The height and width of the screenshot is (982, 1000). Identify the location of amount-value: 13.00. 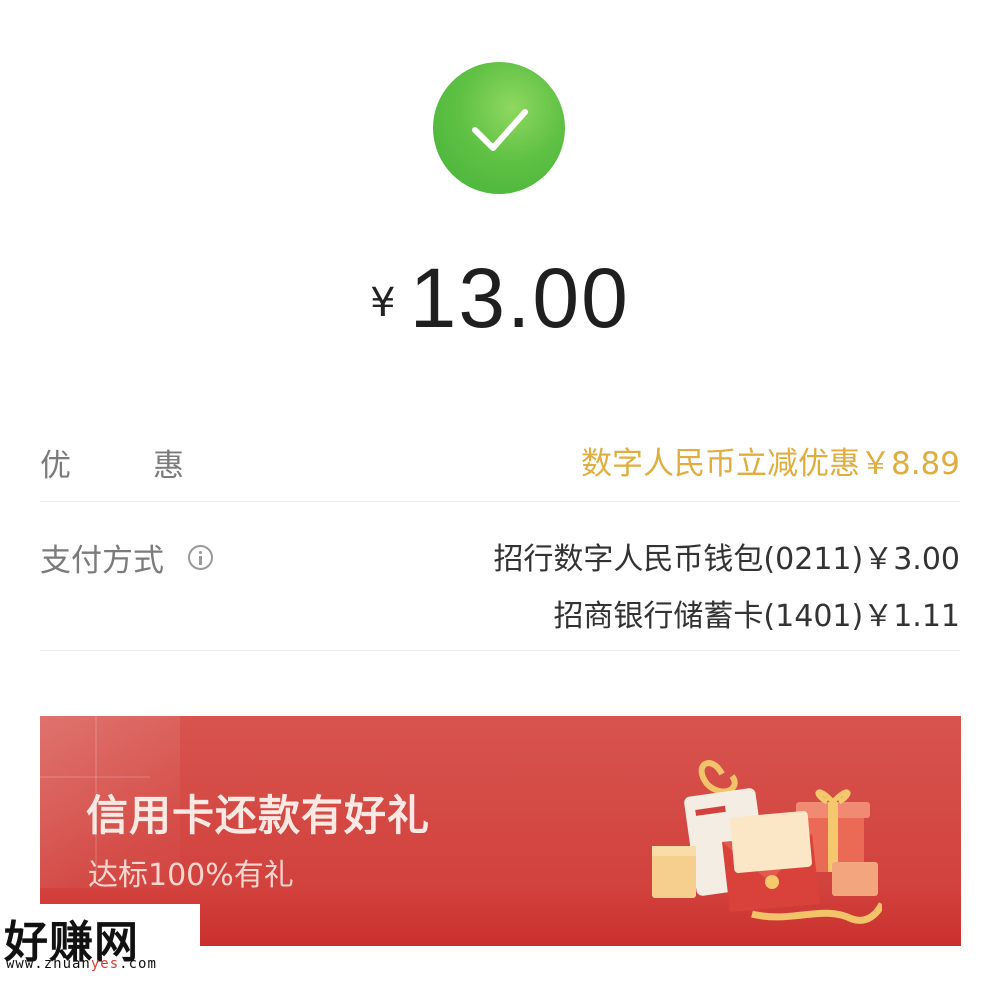
(519, 298).